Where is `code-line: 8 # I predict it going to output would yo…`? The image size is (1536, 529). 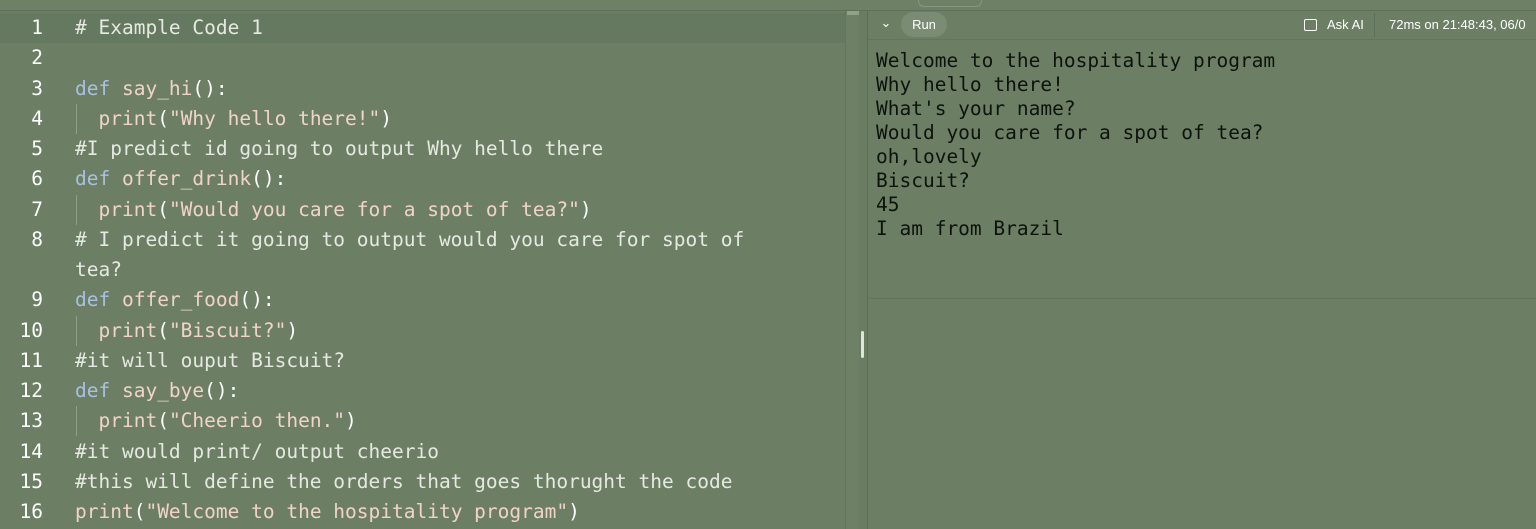 code-line: 8 # I predict it going to output would yo… is located at coordinates (422, 240).